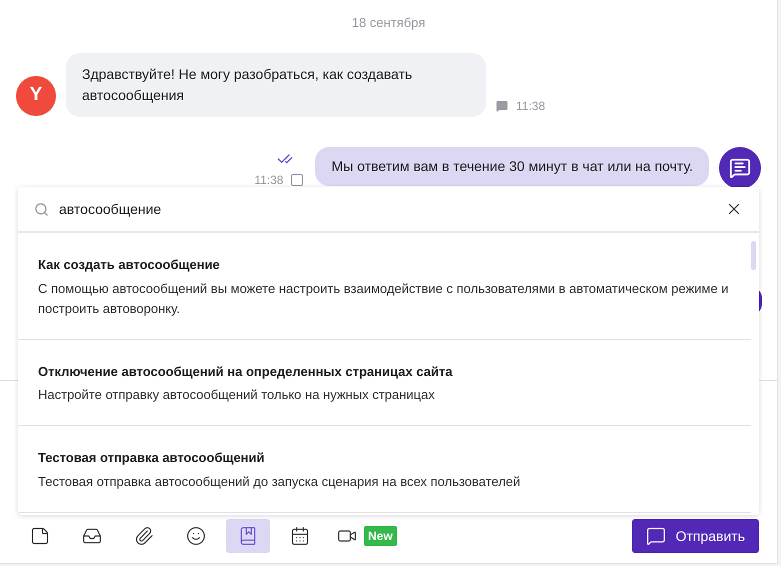 The image size is (781, 566). I want to click on search-result: Тестовая отправка автосообщений Тестовая отправка автосообщений до запуска сценария на всех пользователей, so click(384, 469).